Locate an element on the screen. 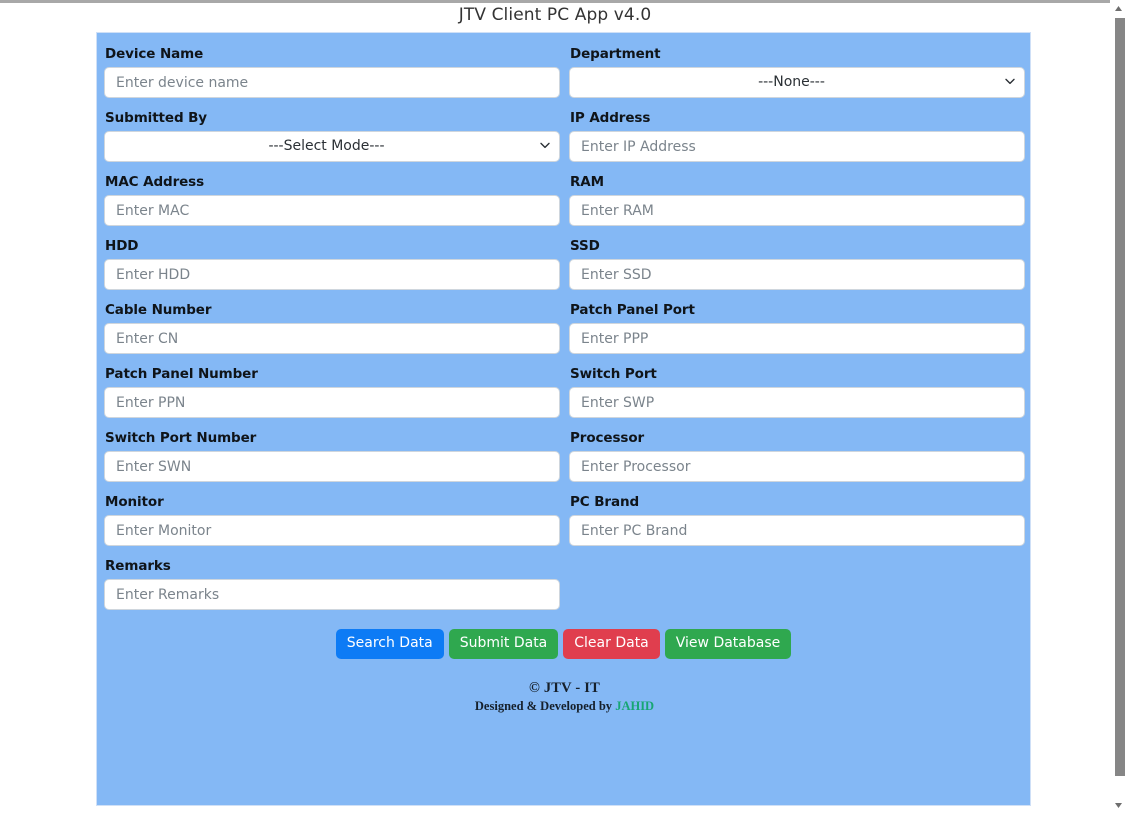 Image resolution: width=1126 pixels, height=813 pixels. select-value-submitted-by: ---Select Mode--- is located at coordinates (326, 146).